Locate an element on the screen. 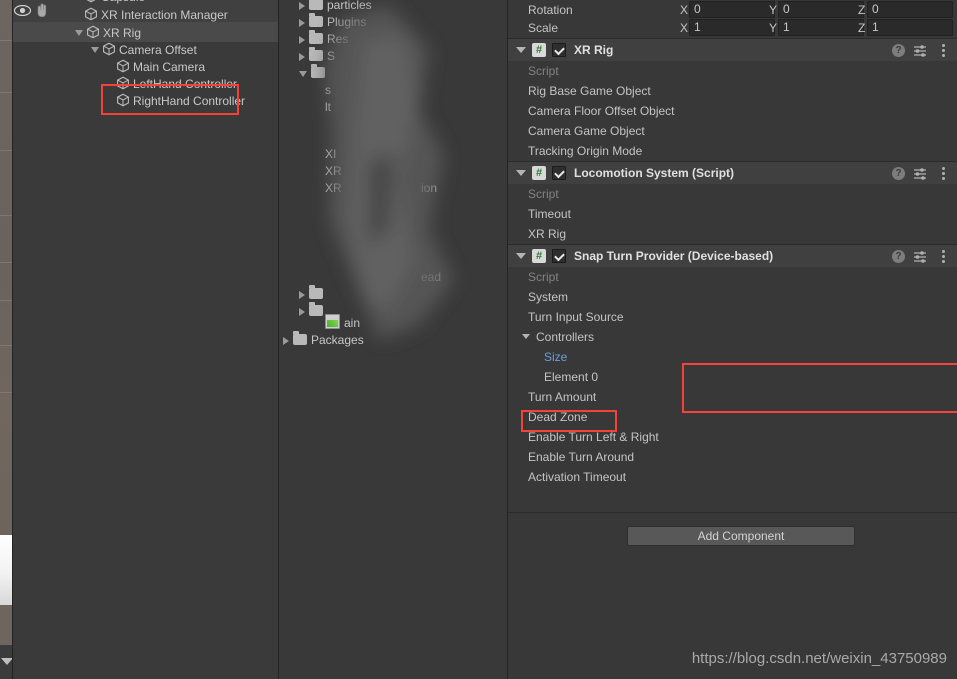 This screenshot has width=957, height=679. property-row-dead-zone: Dead Zone0.75 is located at coordinates (732, 417).